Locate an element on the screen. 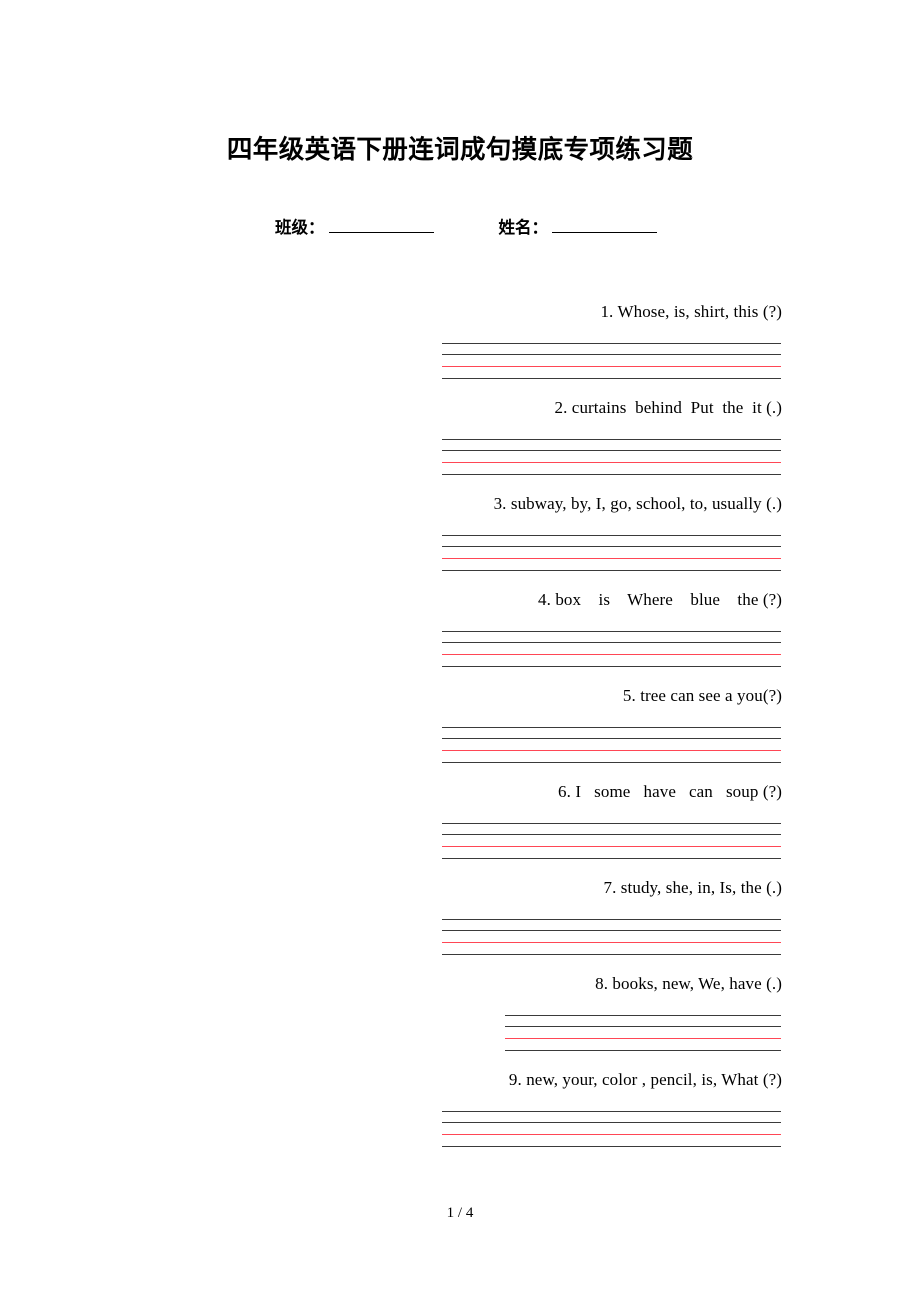 This screenshot has height=1302, width=920. class-blank-input is located at coordinates (381, 225).